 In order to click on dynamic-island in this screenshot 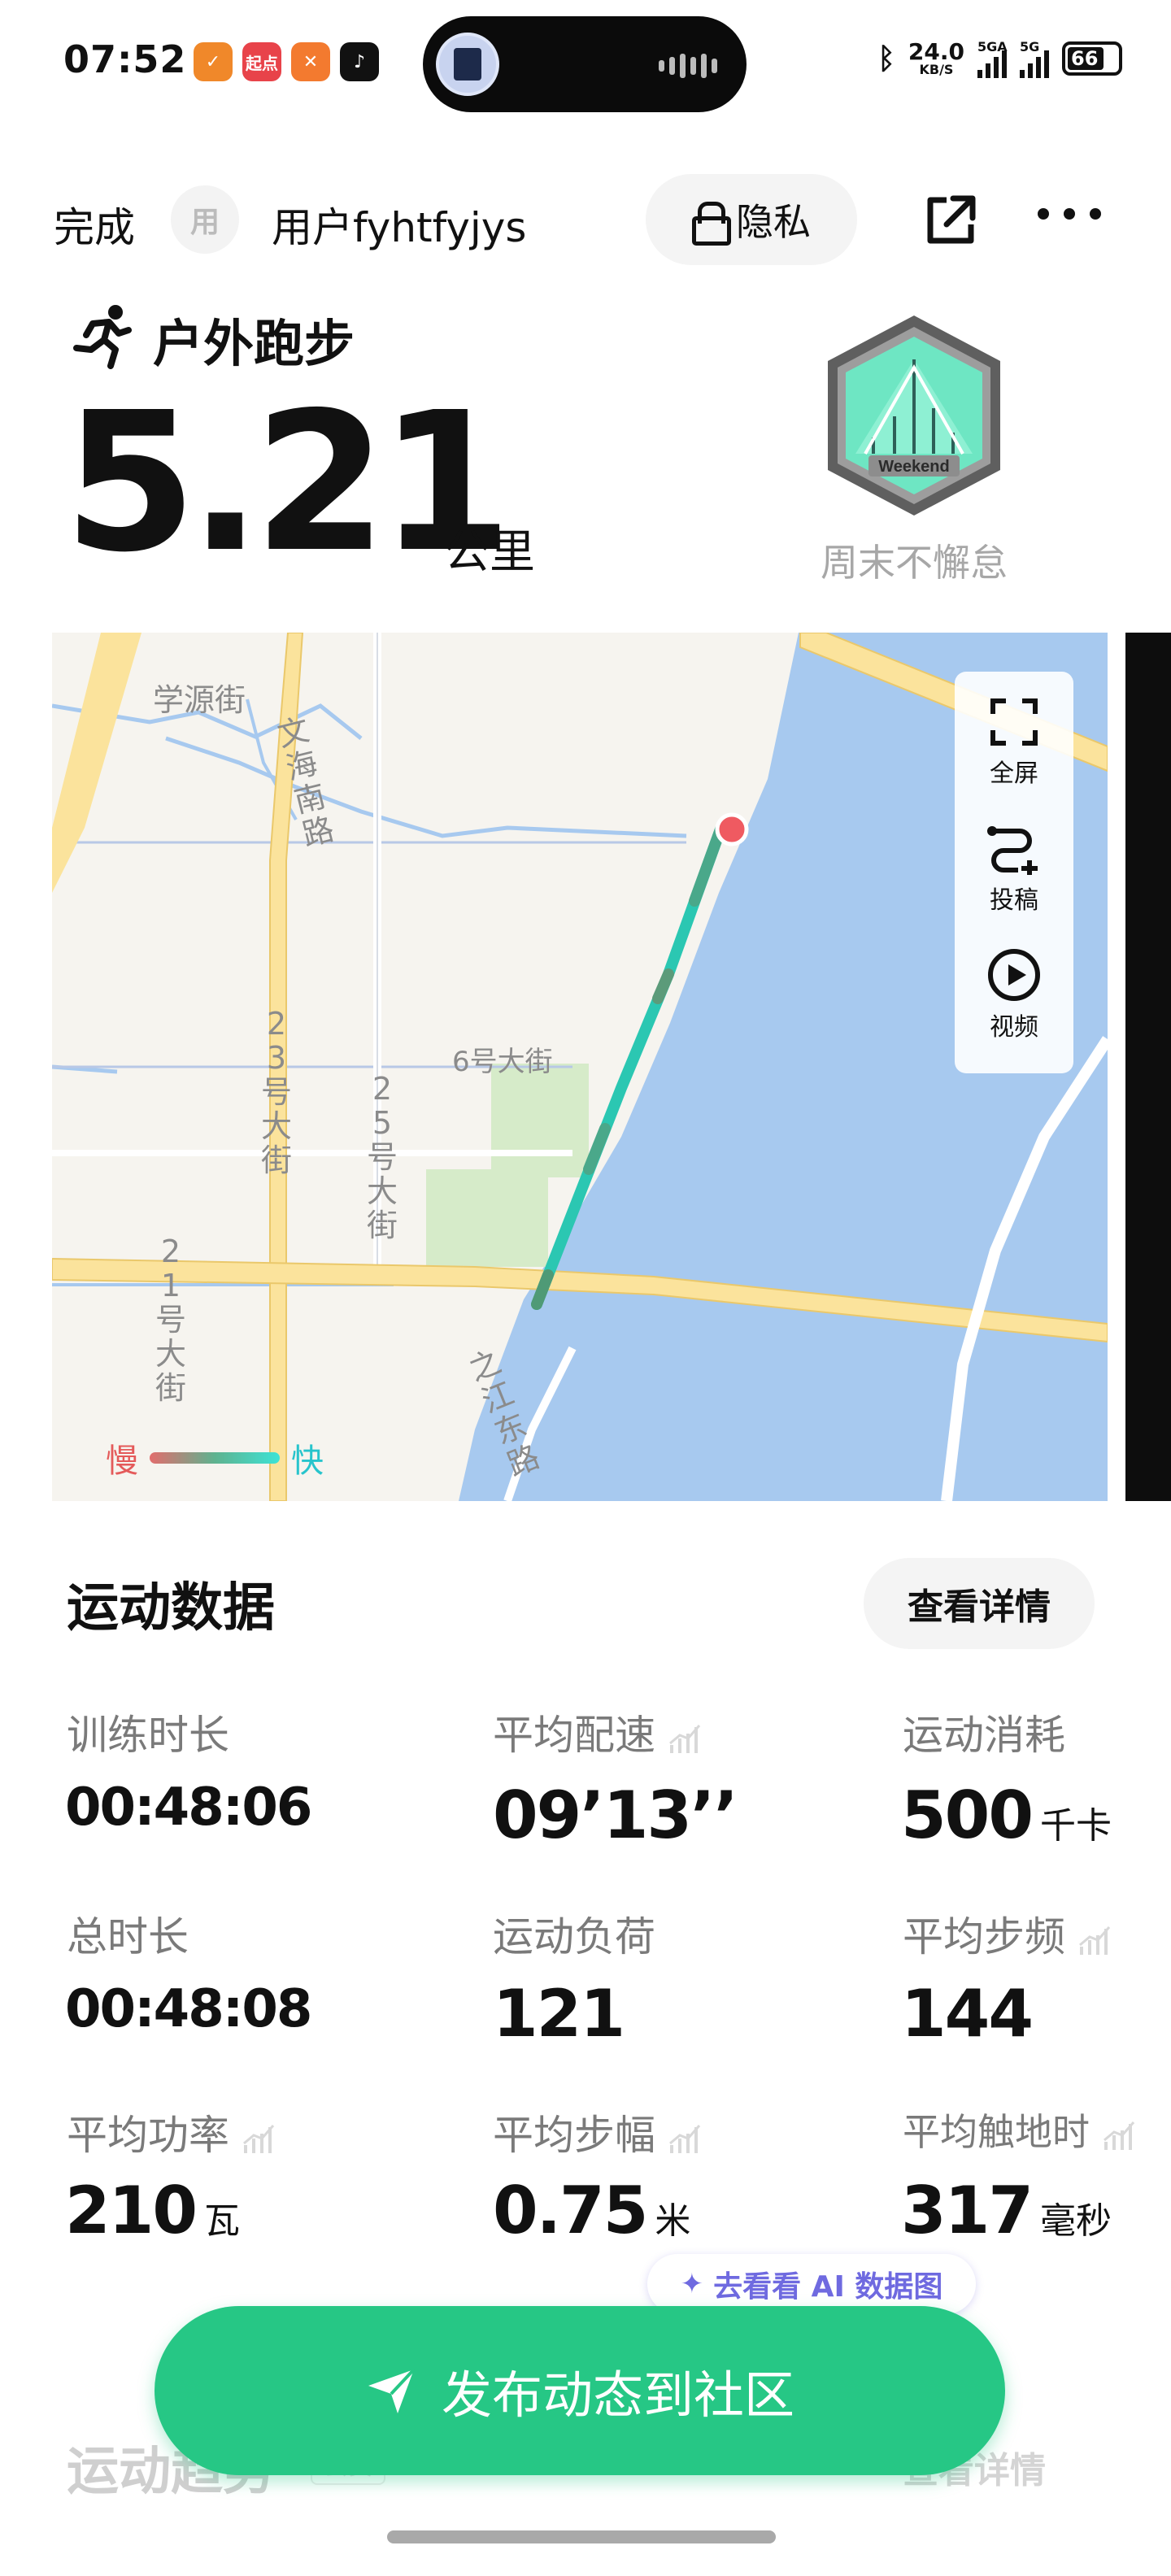, I will do `click(585, 64)`.